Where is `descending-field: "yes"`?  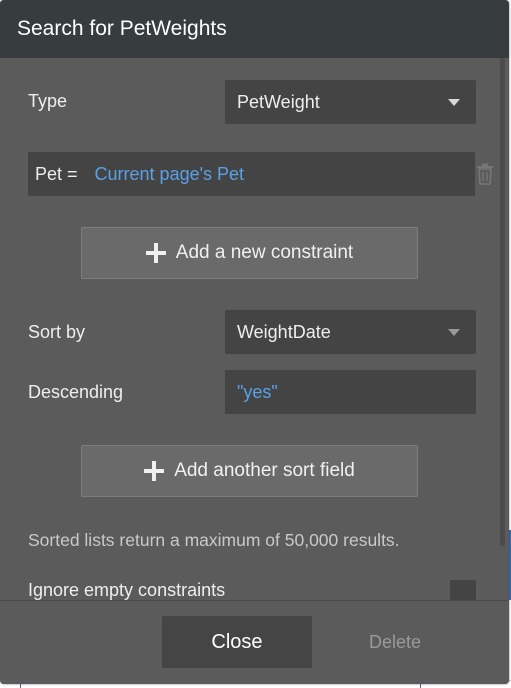 descending-field: "yes" is located at coordinates (350, 392).